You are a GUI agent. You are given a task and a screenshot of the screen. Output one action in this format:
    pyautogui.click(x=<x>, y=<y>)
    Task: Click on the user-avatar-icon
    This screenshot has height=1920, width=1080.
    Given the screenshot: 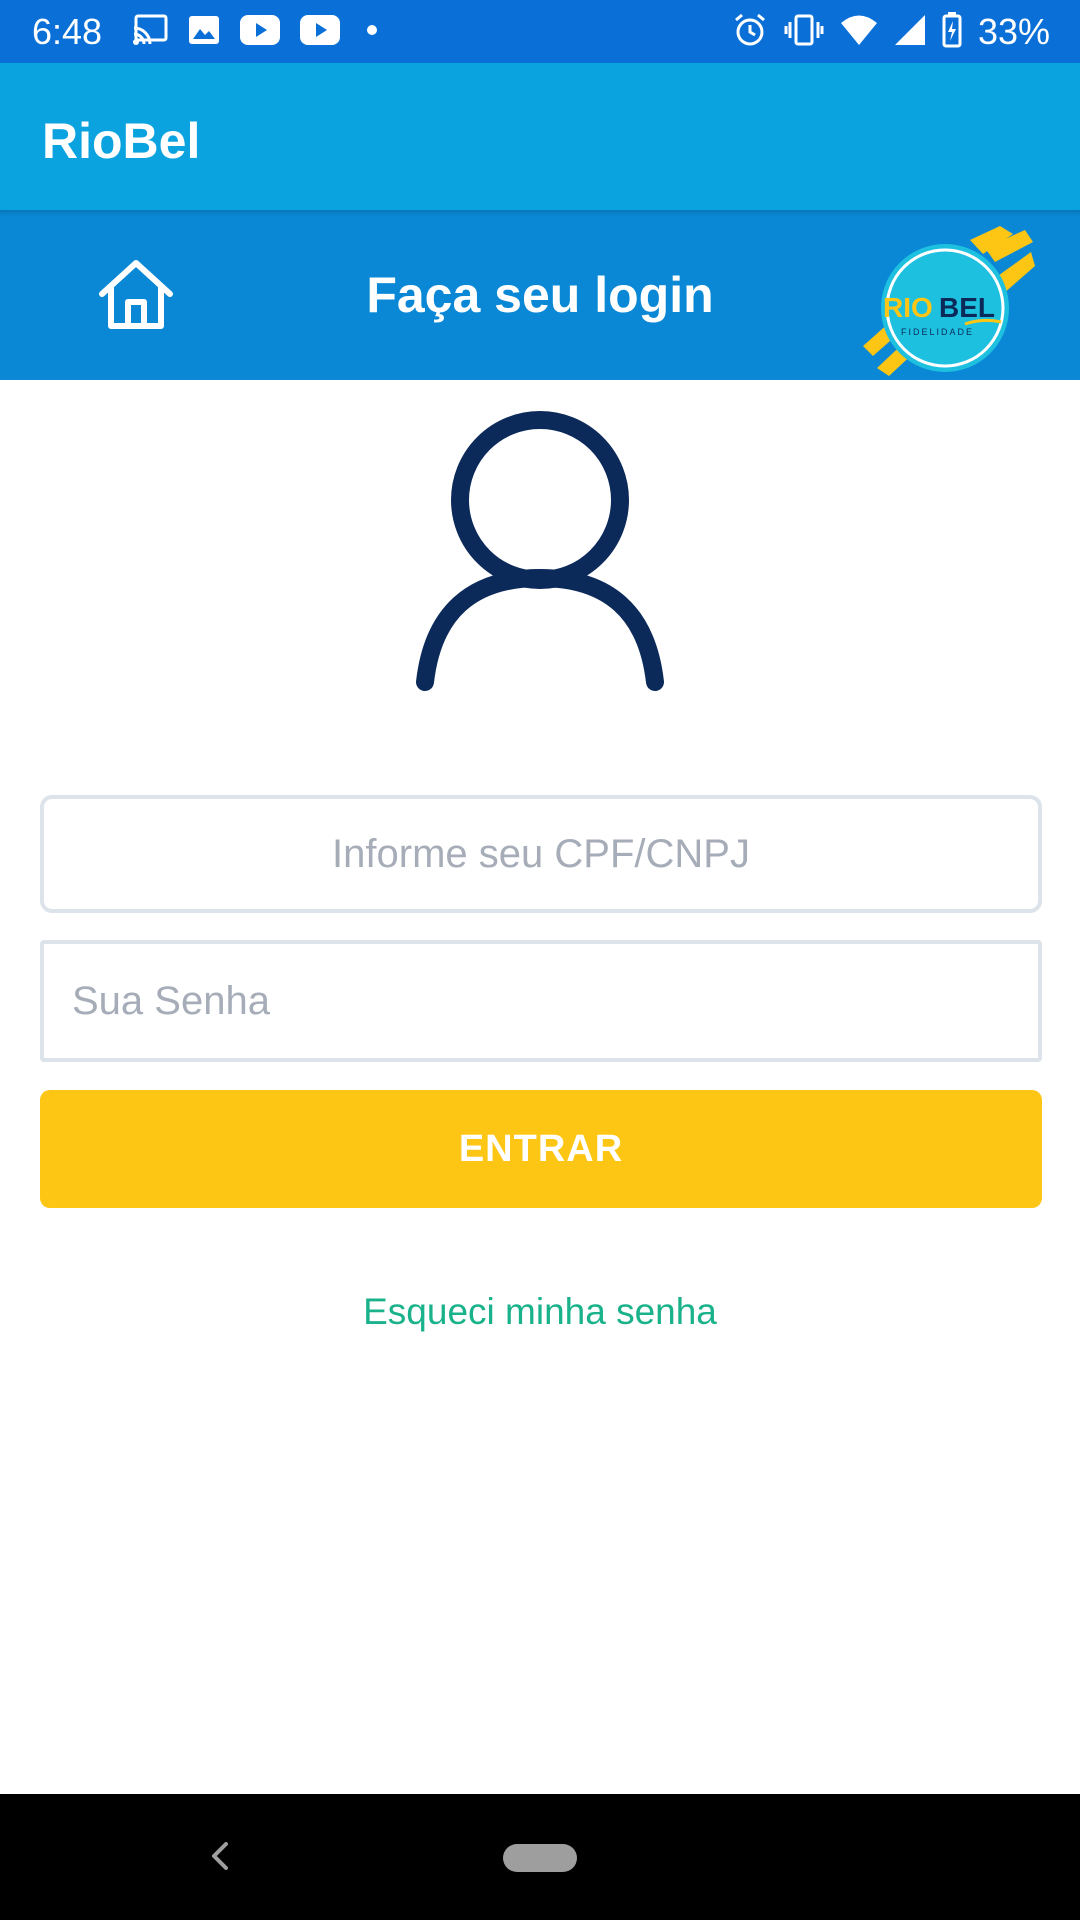 What is the action you would take?
    pyautogui.click(x=540, y=555)
    